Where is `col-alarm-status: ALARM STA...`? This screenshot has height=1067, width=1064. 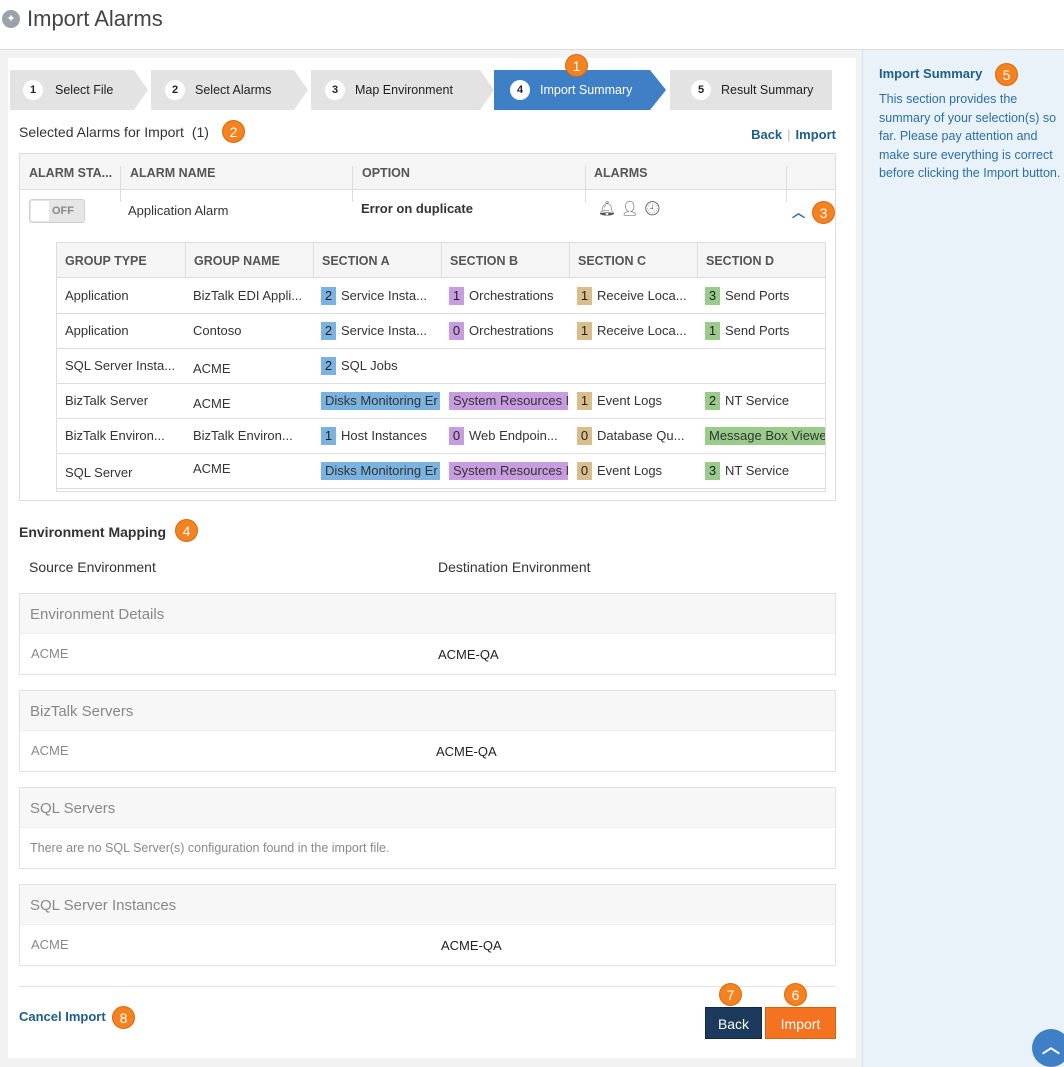
col-alarm-status: ALARM STA... is located at coordinates (70, 173).